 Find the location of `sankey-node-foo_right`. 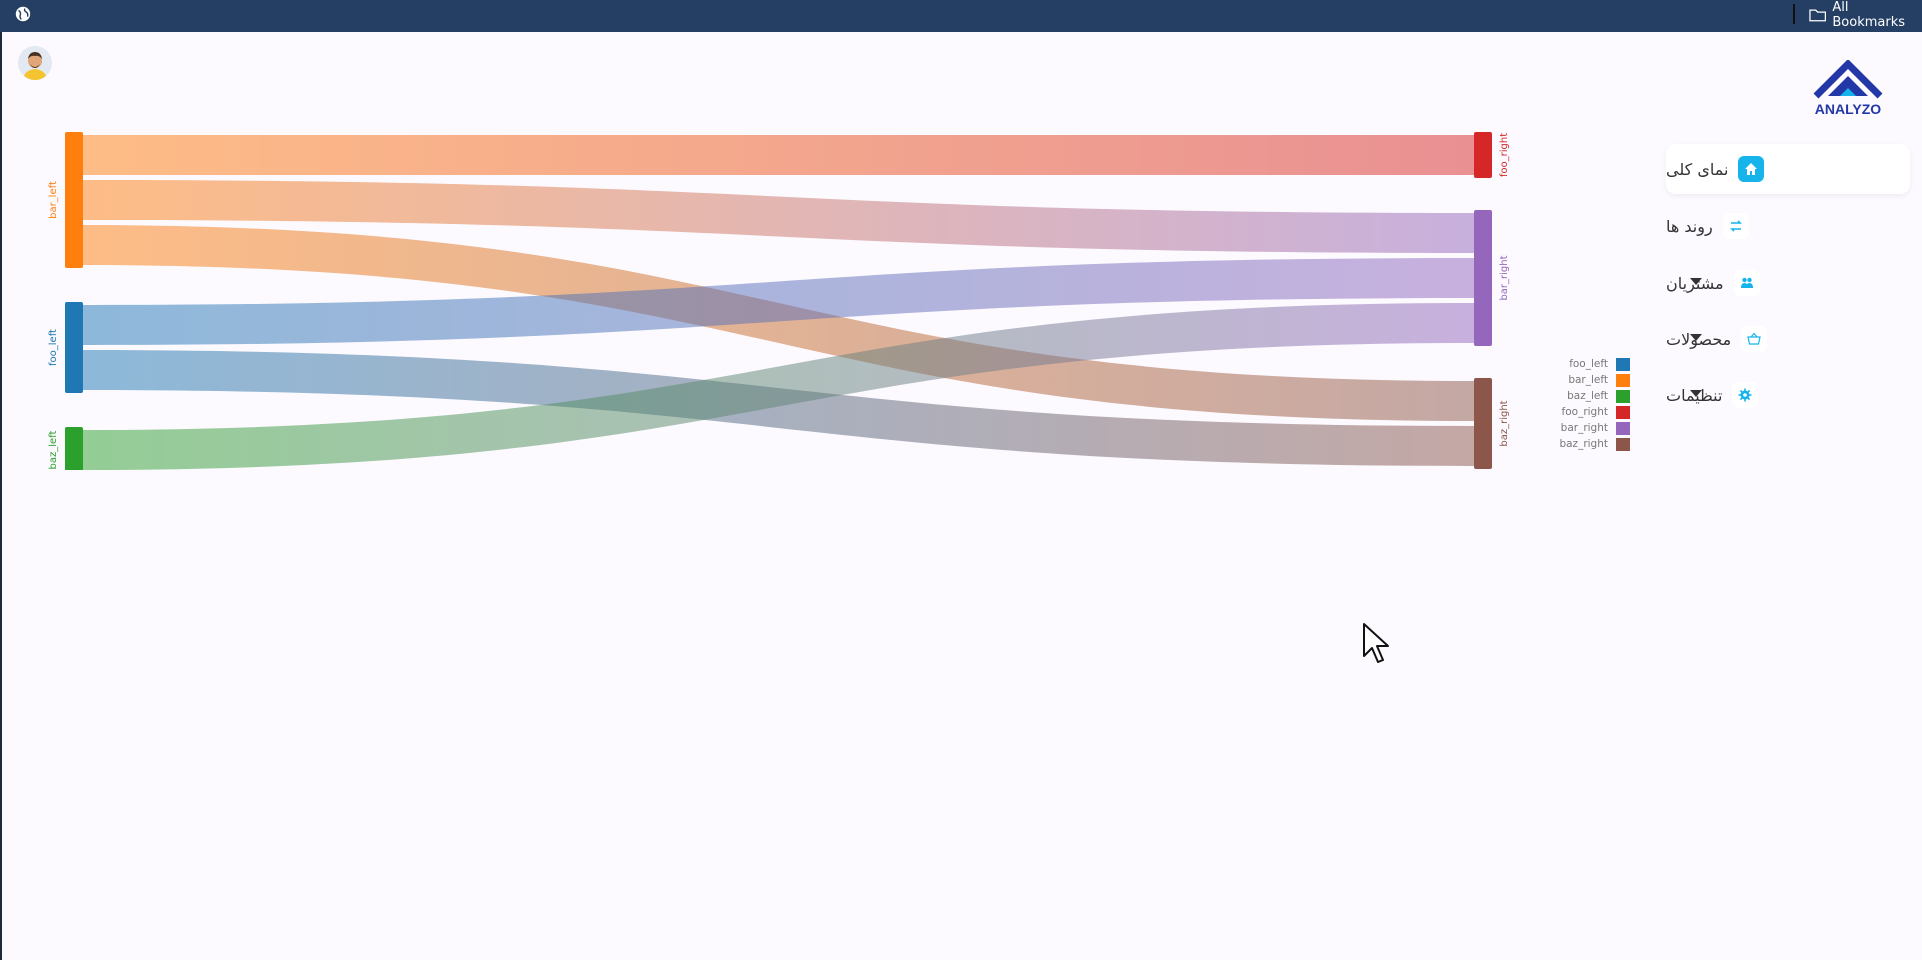

sankey-node-foo_right is located at coordinates (1483, 155).